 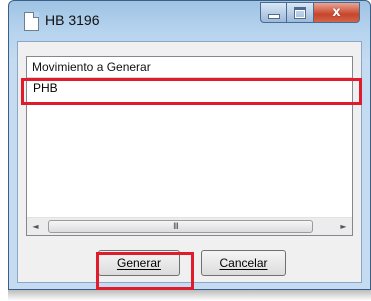 What do you see at coordinates (180, 226) in the screenshot?
I see `scrollbar-thumb: III` at bounding box center [180, 226].